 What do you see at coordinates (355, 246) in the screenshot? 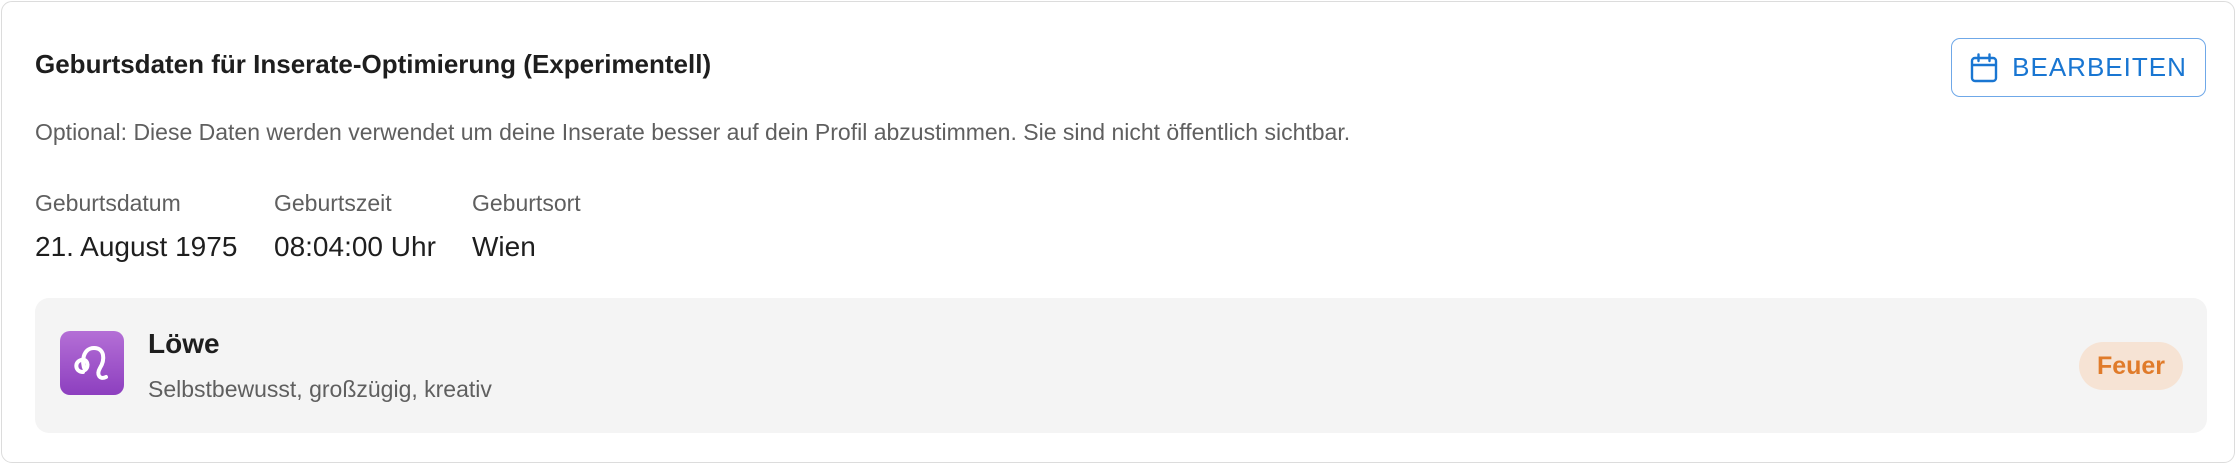
I see `birth-time-value: 08:04:00 Uhr` at bounding box center [355, 246].